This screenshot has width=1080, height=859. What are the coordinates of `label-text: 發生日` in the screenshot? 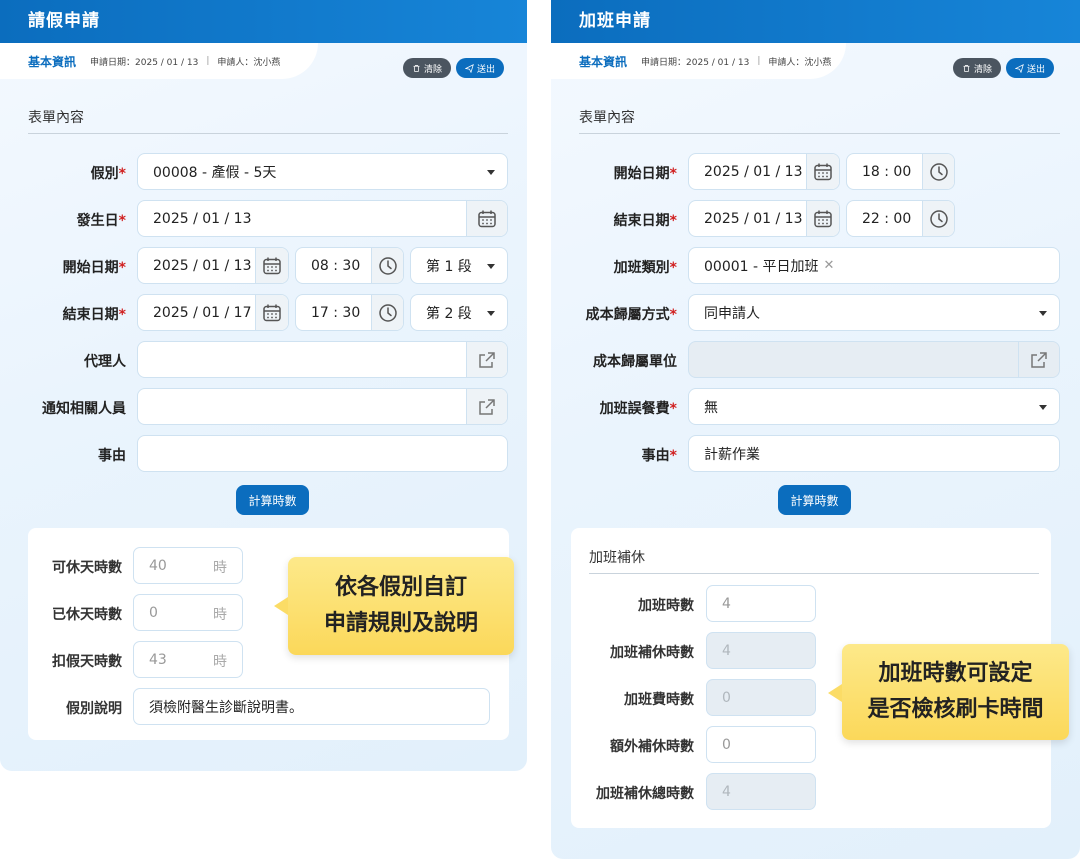 It's located at (97, 221).